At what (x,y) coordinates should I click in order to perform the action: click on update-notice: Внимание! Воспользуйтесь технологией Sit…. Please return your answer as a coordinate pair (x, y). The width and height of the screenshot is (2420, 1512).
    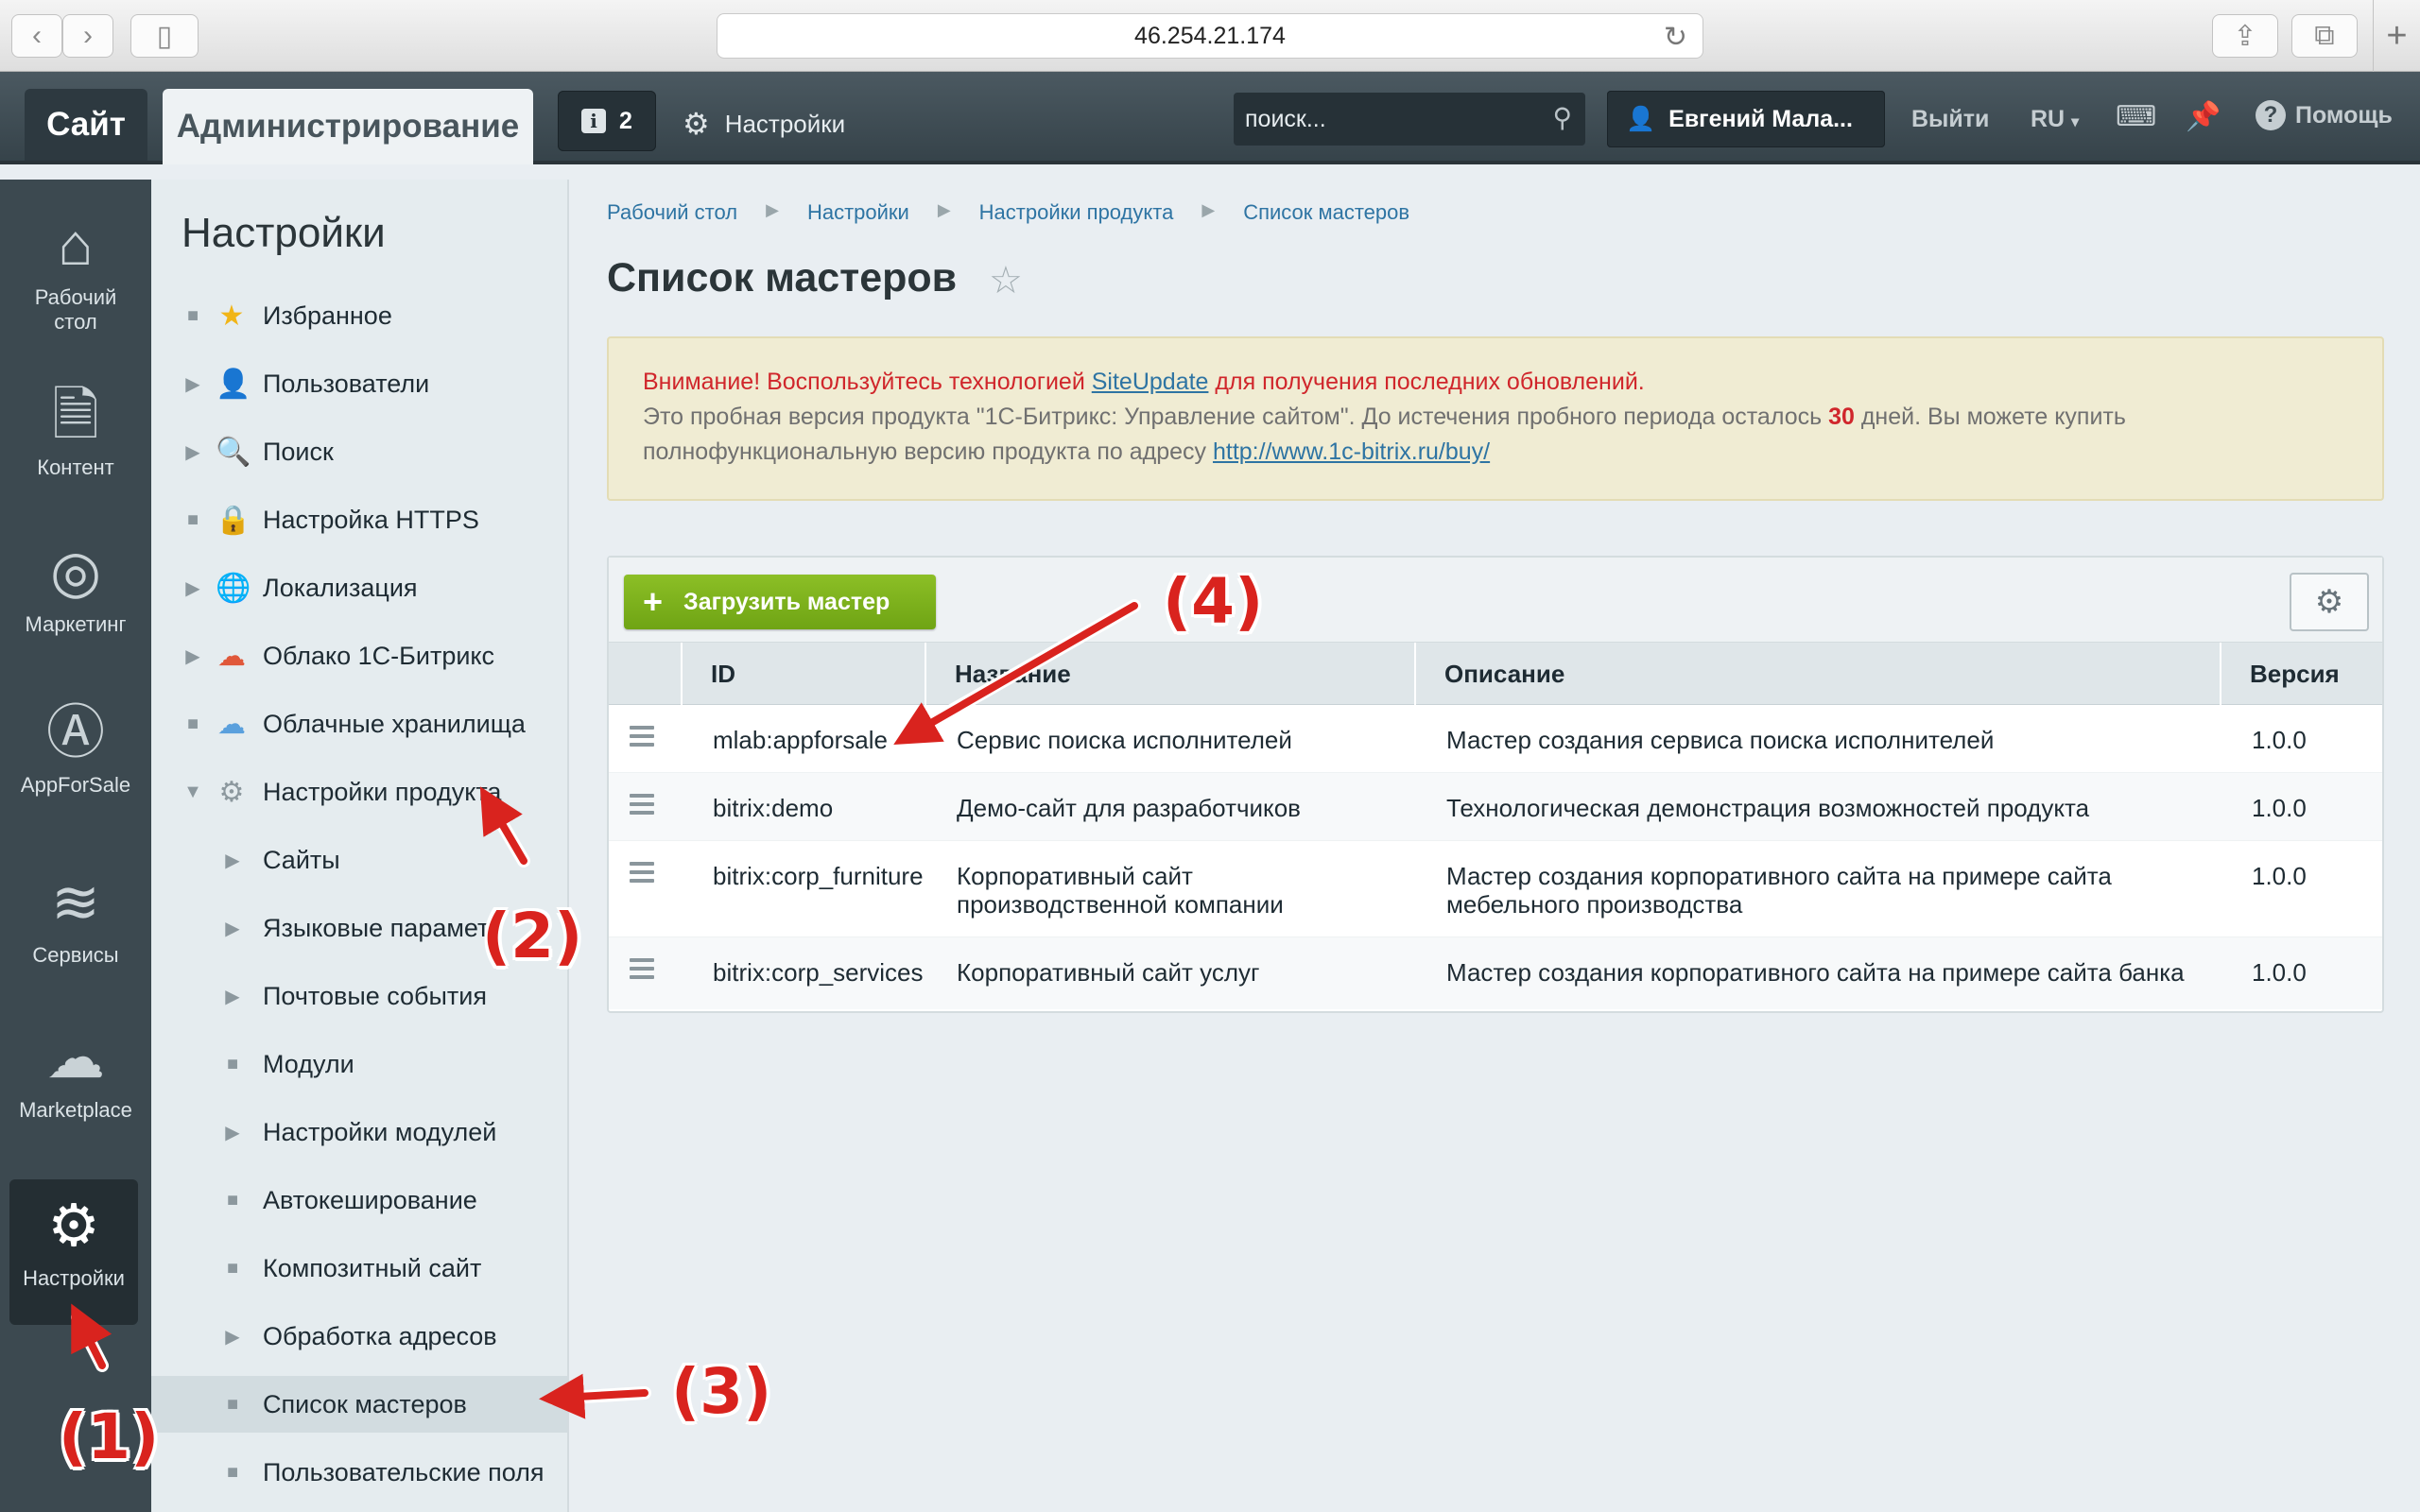
    Looking at the image, I should click on (1495, 418).